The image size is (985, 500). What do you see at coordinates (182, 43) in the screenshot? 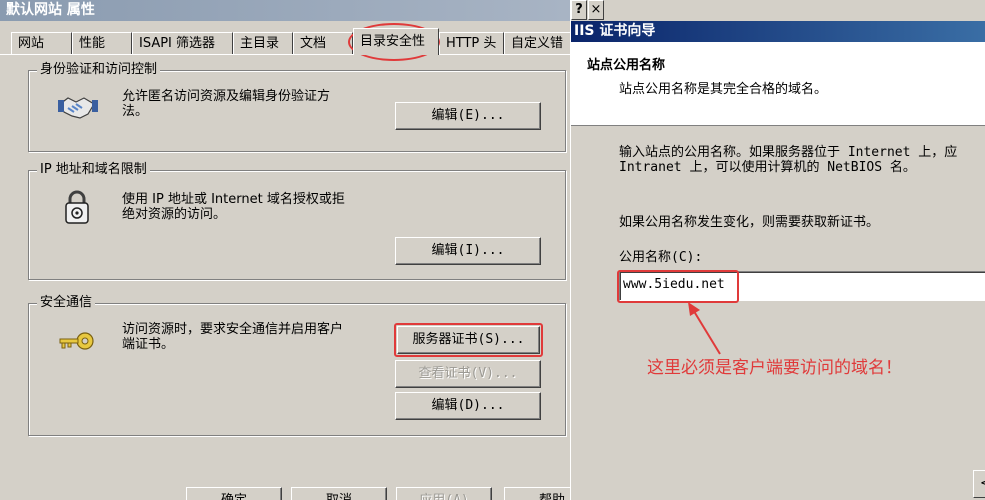
I see `tab-isapi-filters: ISAPI 筛选器` at bounding box center [182, 43].